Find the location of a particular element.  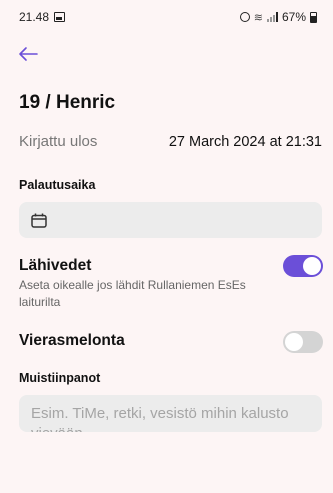

arrow-left-icon is located at coordinates (28, 54).